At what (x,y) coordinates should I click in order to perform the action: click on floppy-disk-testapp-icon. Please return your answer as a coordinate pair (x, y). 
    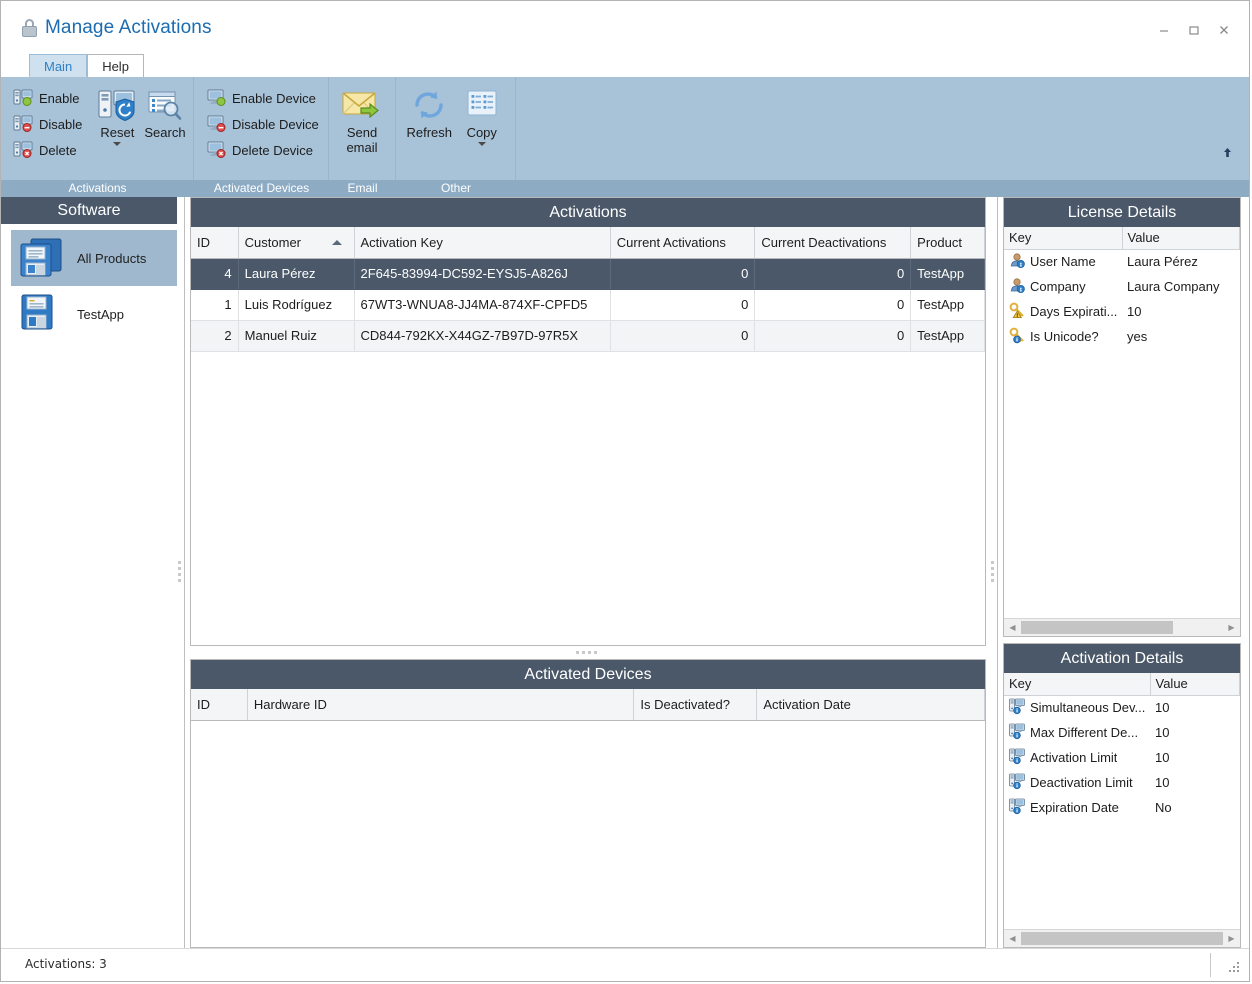
    Looking at the image, I should click on (43, 314).